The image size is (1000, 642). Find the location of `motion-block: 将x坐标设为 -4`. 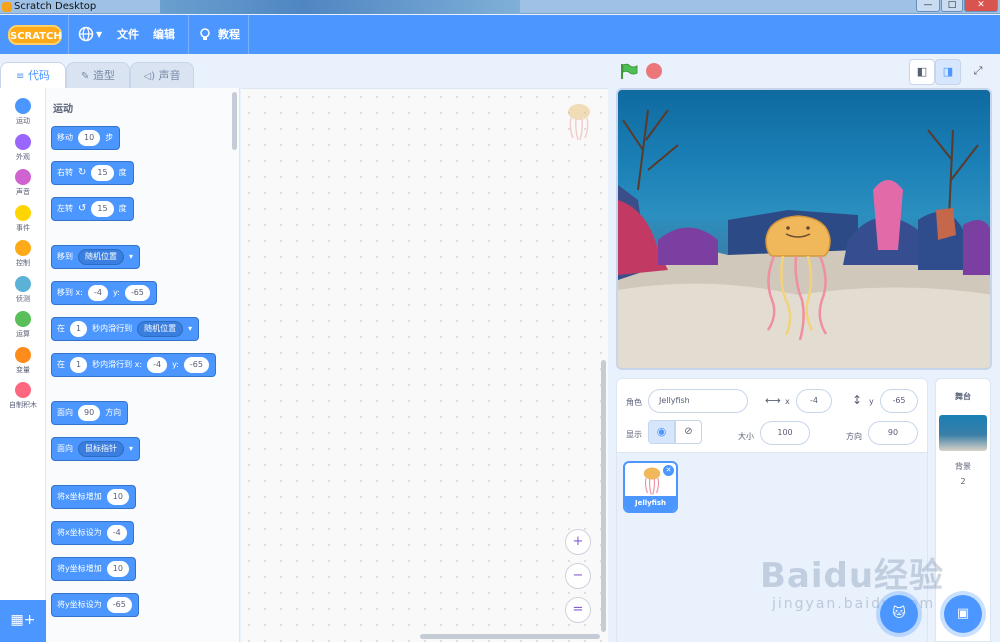

motion-block: 将x坐标设为 -4 is located at coordinates (92, 533).